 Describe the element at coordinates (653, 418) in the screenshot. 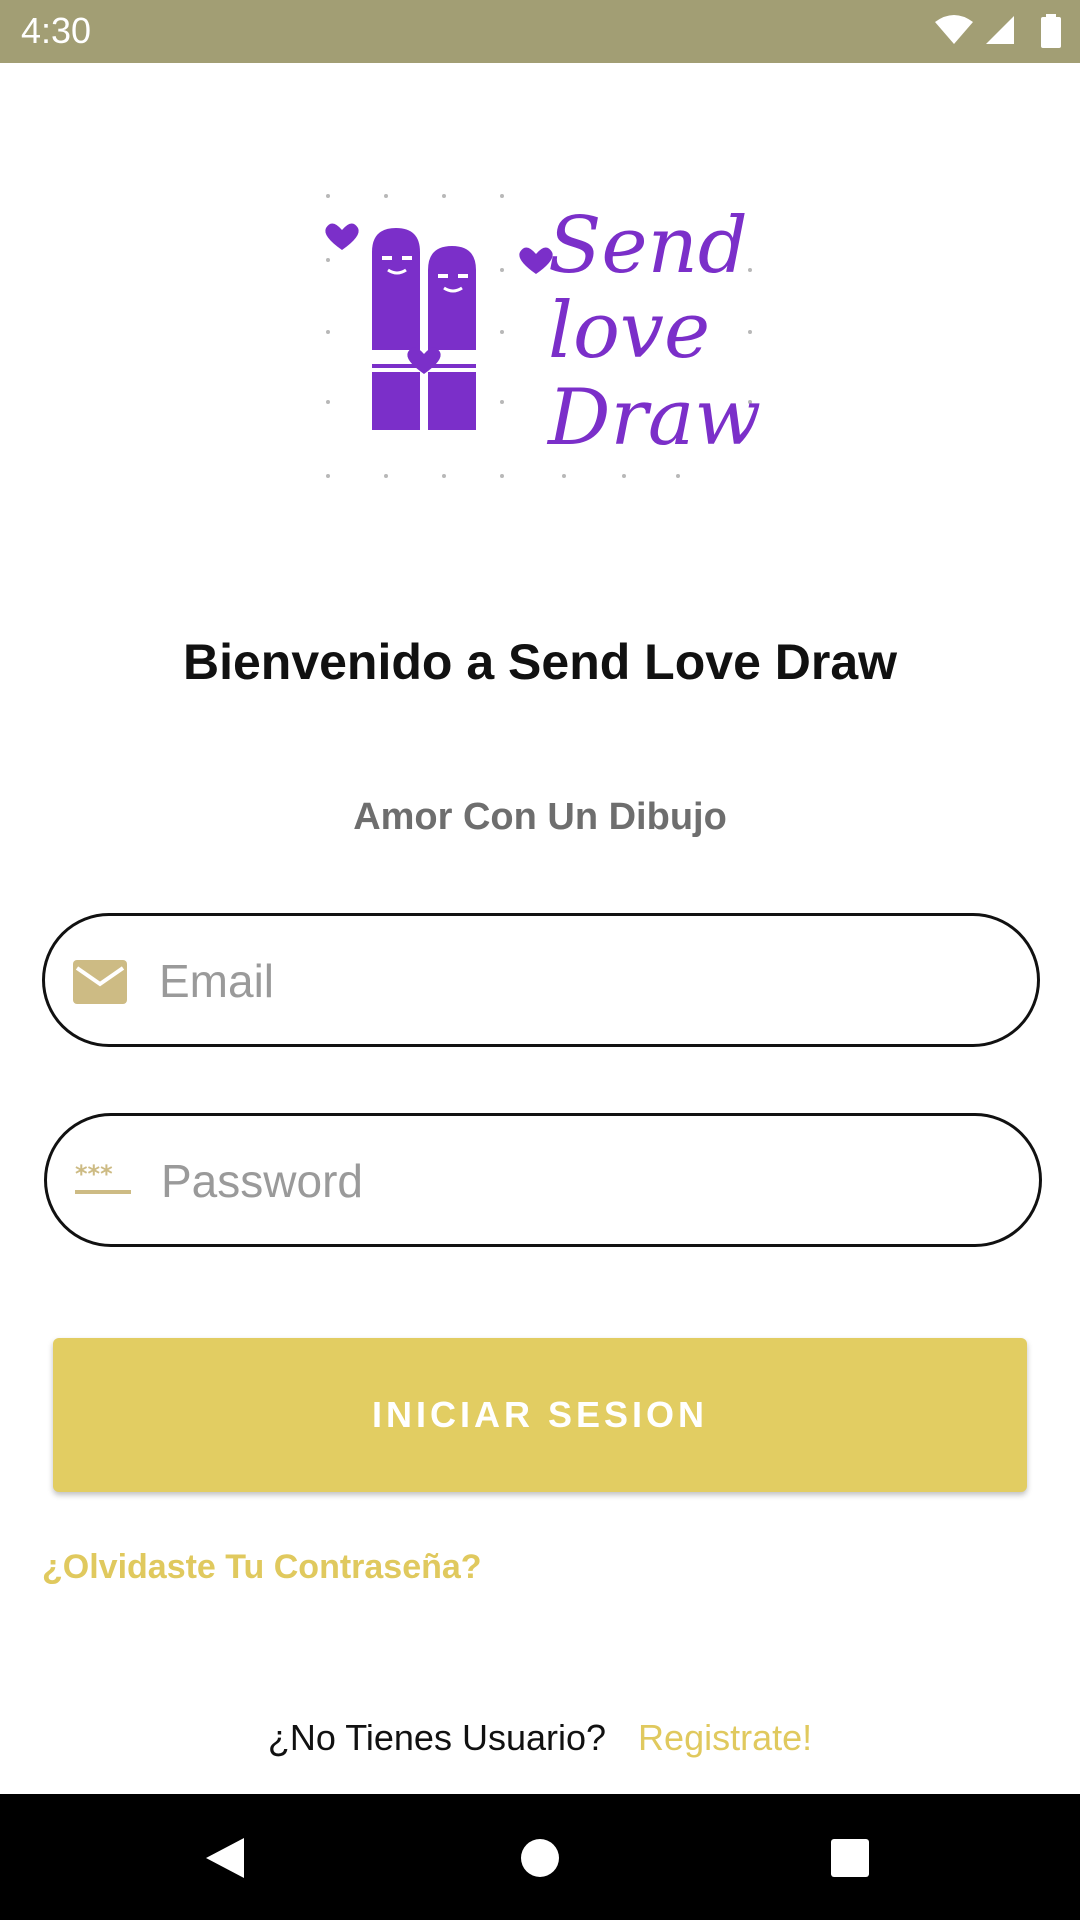

I see `logo-text-draw: Draw` at that location.